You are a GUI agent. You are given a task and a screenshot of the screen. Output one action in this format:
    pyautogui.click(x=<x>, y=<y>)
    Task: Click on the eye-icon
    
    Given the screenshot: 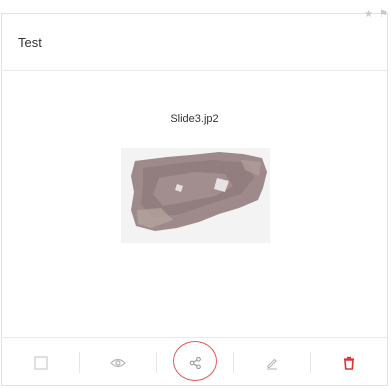 What is the action you would take?
    pyautogui.click(x=117, y=362)
    